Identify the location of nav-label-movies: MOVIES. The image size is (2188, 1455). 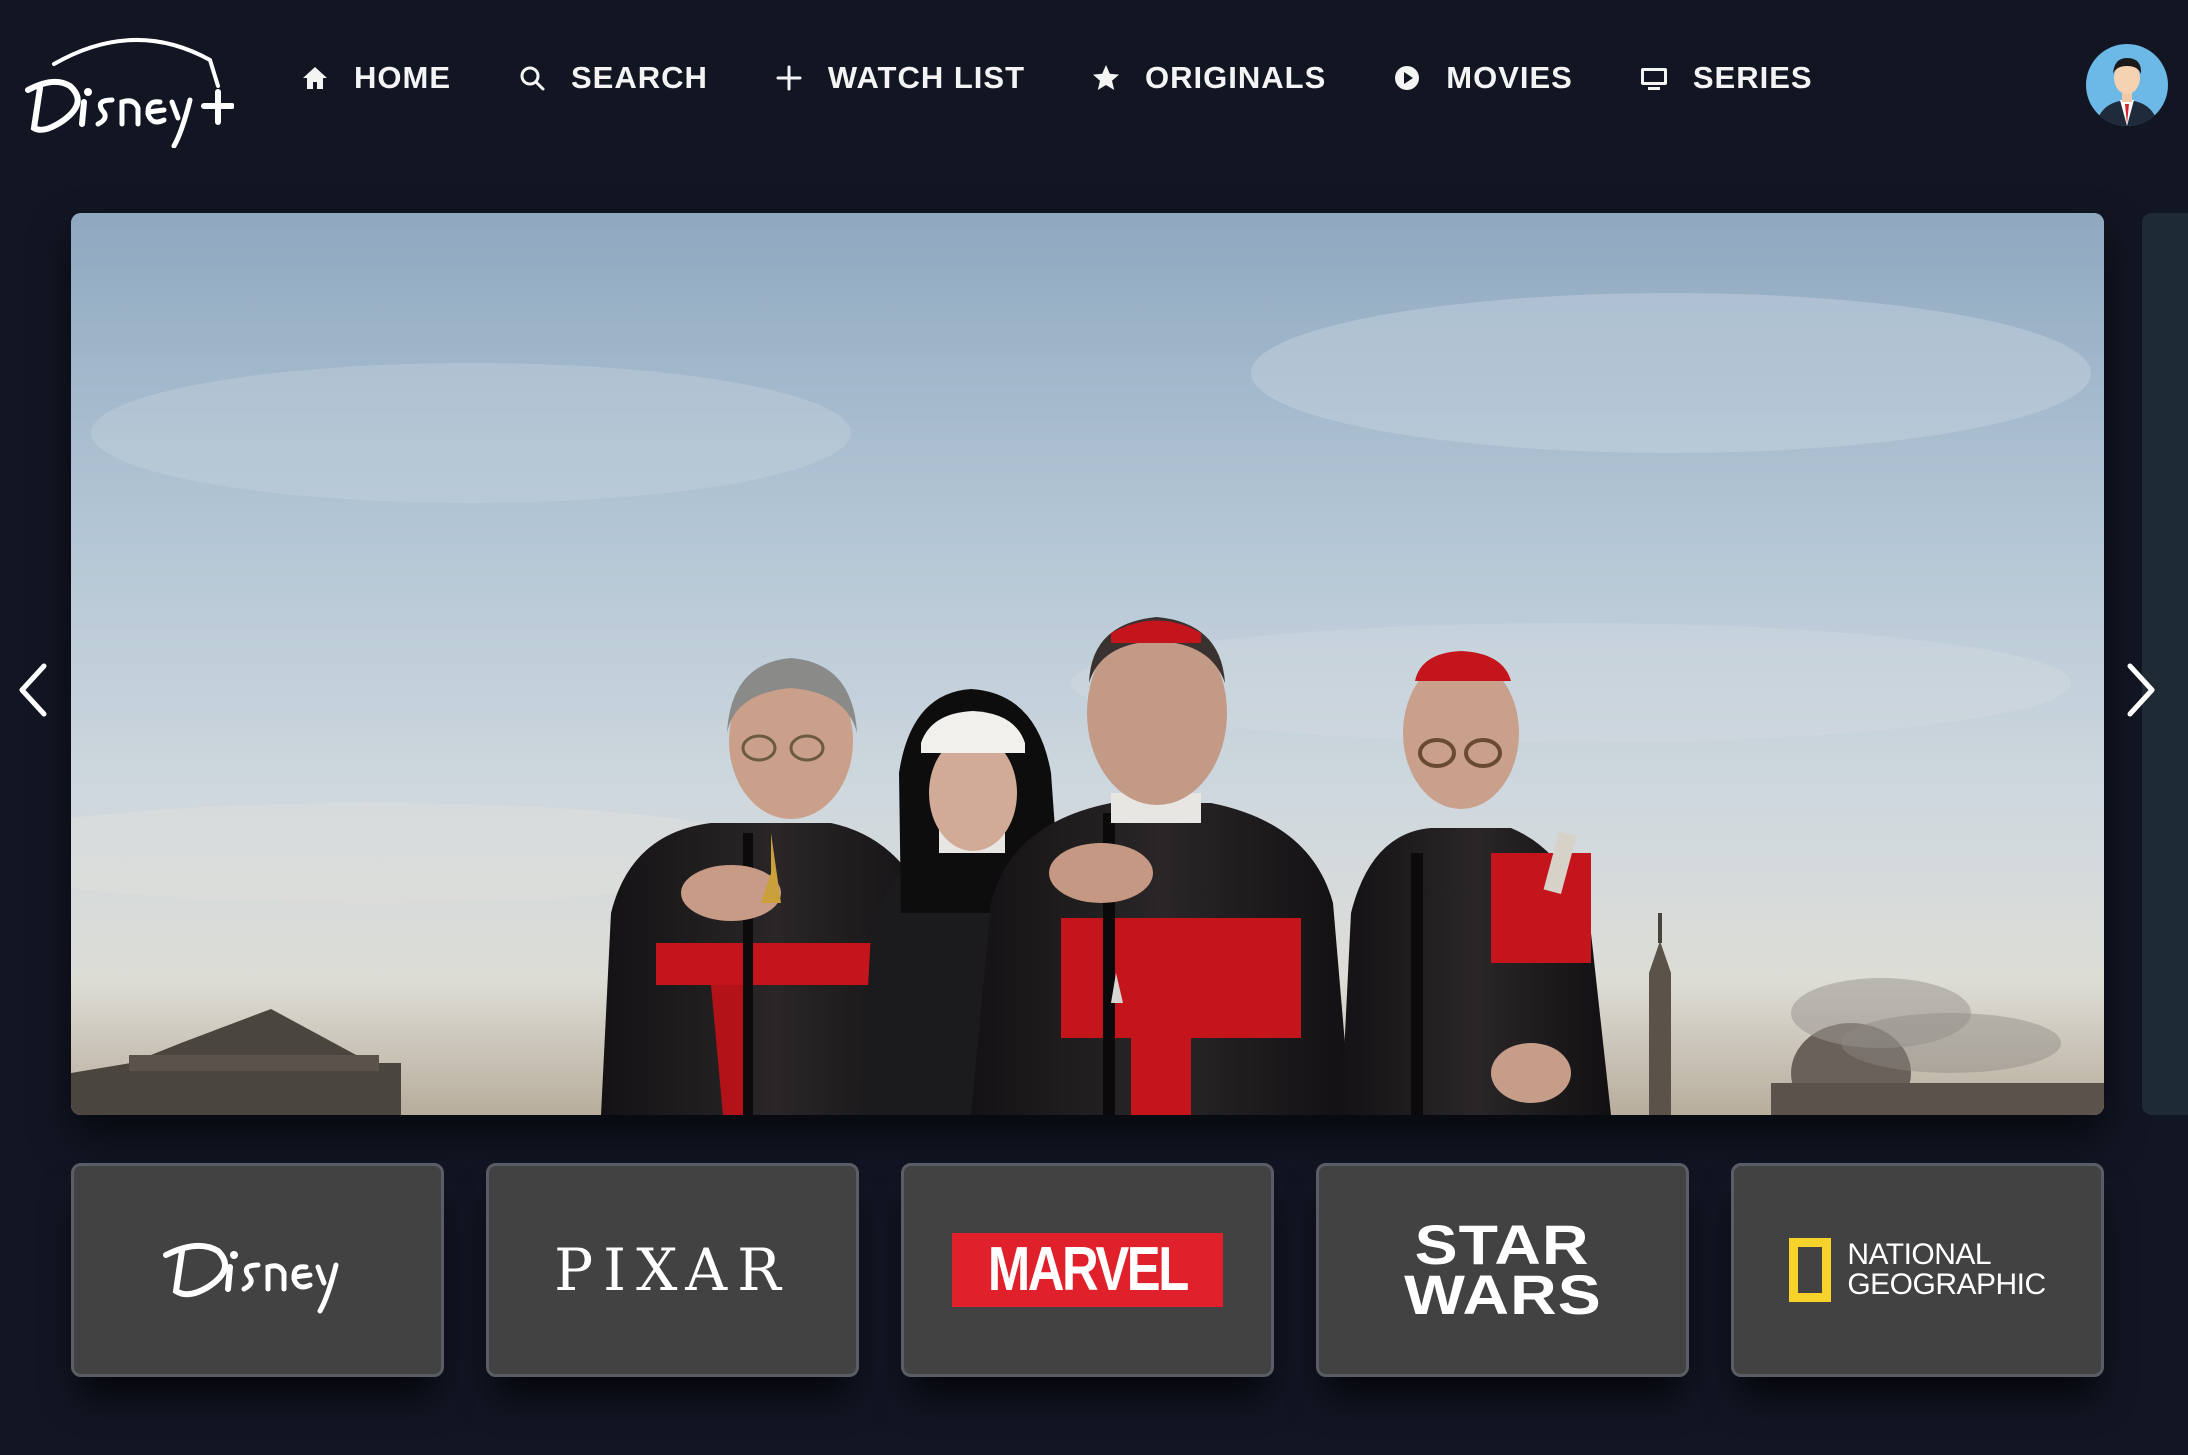
(1509, 77).